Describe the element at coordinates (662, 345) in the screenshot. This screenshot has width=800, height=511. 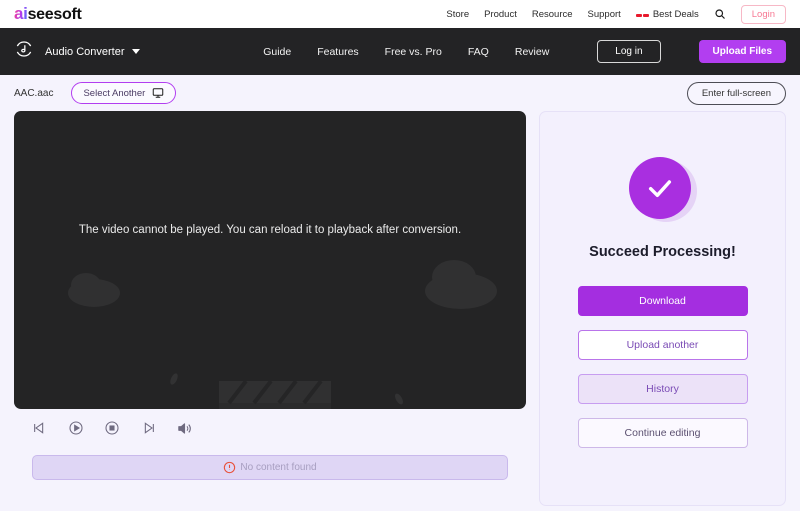
I see `upload-another-button: Upload another` at that location.